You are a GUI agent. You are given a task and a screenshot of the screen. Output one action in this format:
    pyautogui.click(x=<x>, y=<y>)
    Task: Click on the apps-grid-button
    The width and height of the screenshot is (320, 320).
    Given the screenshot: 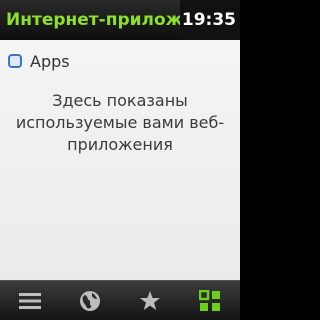 What is the action you would take?
    pyautogui.click(x=210, y=301)
    